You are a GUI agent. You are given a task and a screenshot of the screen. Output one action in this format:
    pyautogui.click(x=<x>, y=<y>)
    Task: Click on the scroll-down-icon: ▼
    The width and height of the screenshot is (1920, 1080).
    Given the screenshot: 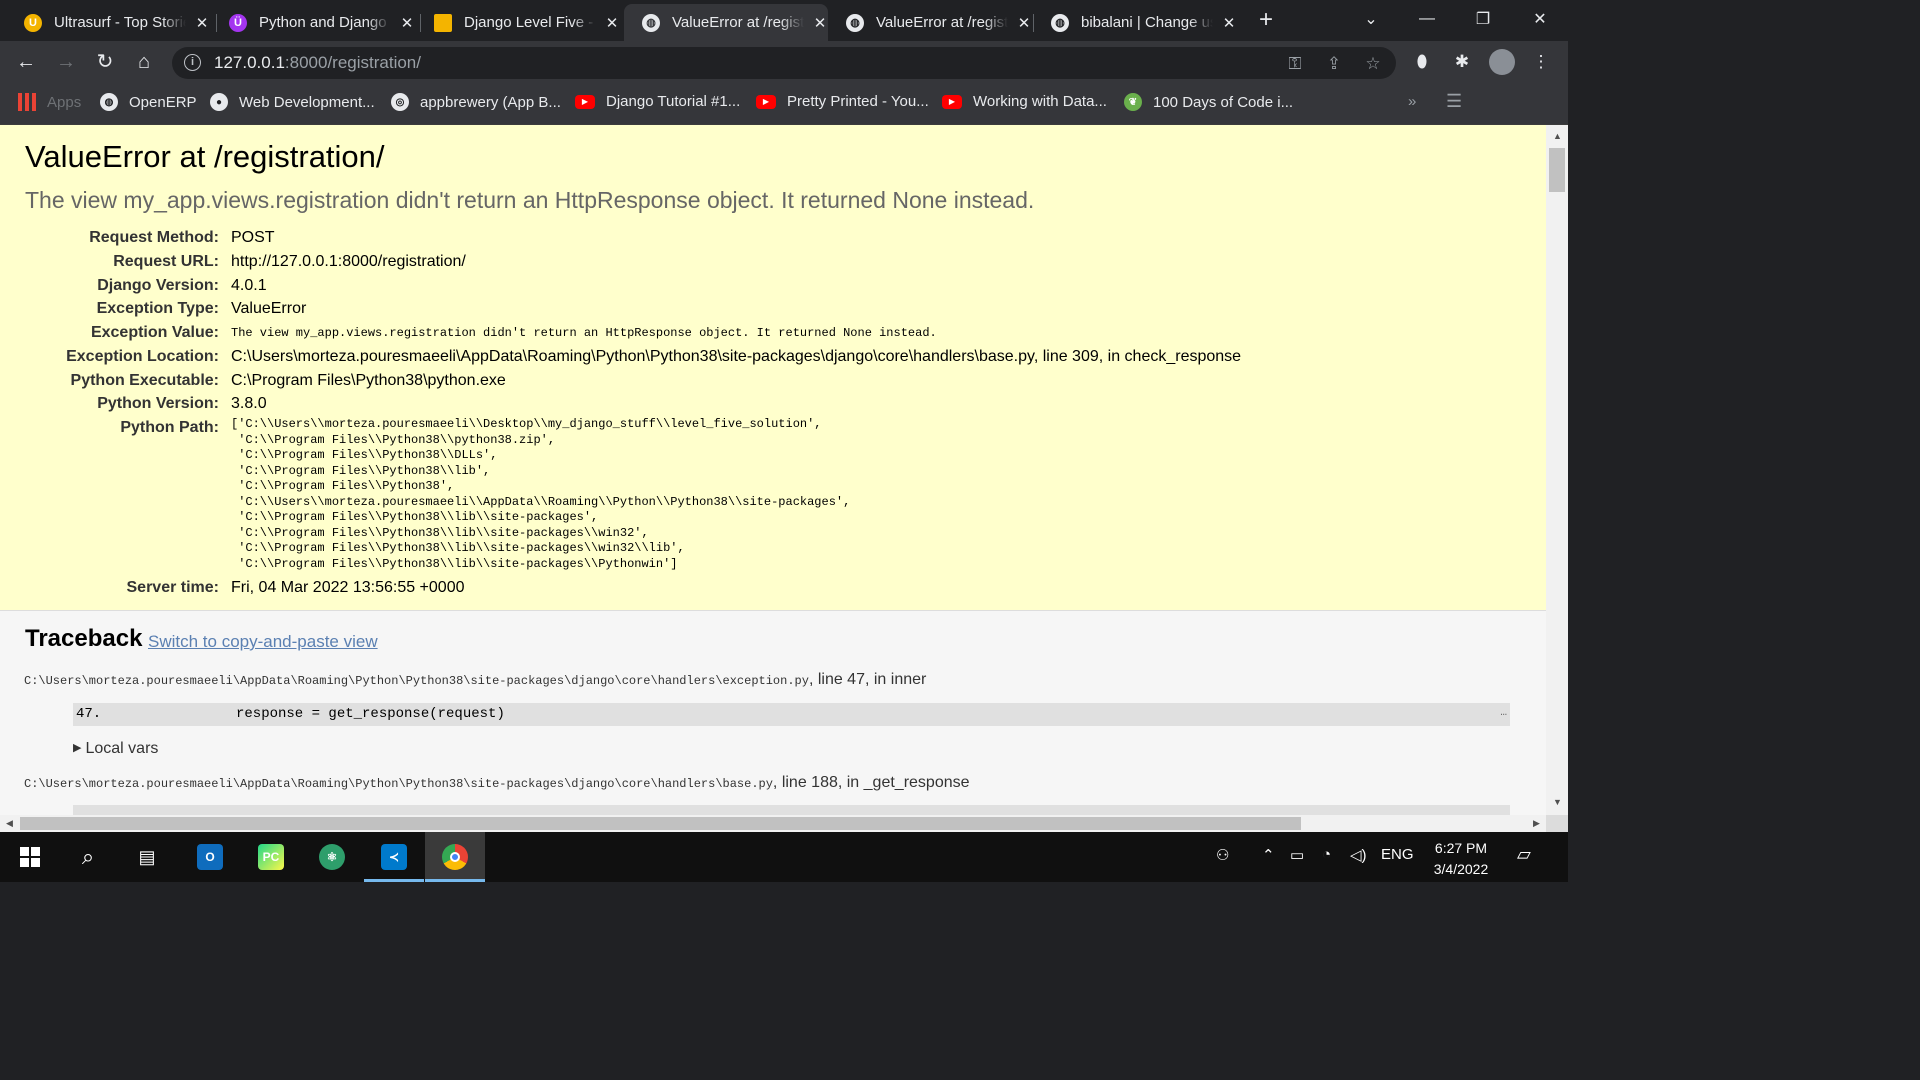 What is the action you would take?
    pyautogui.click(x=1557, y=802)
    